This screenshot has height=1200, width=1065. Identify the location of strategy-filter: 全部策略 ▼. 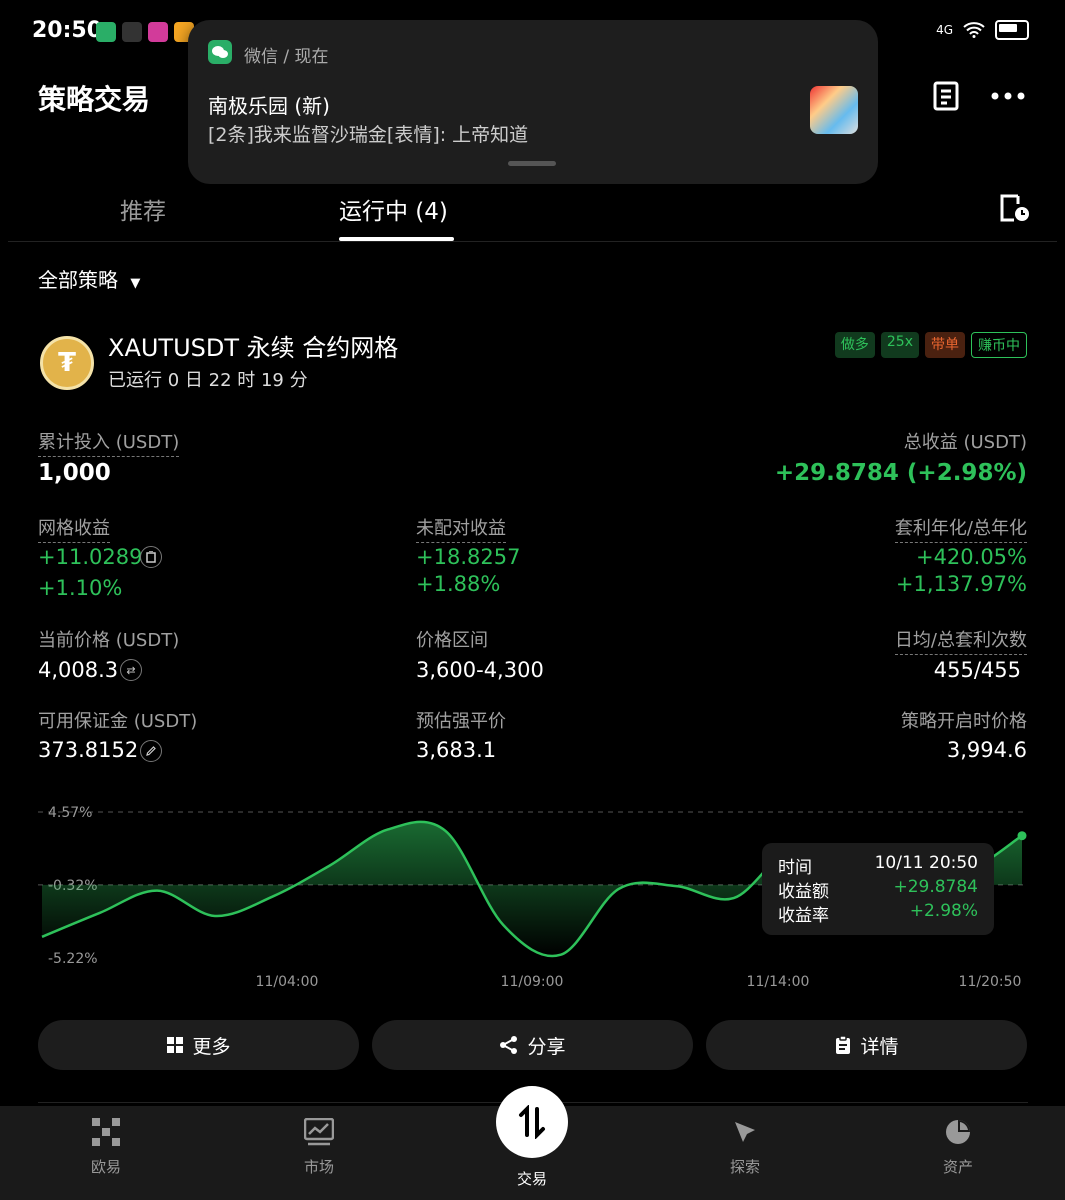
(89, 278).